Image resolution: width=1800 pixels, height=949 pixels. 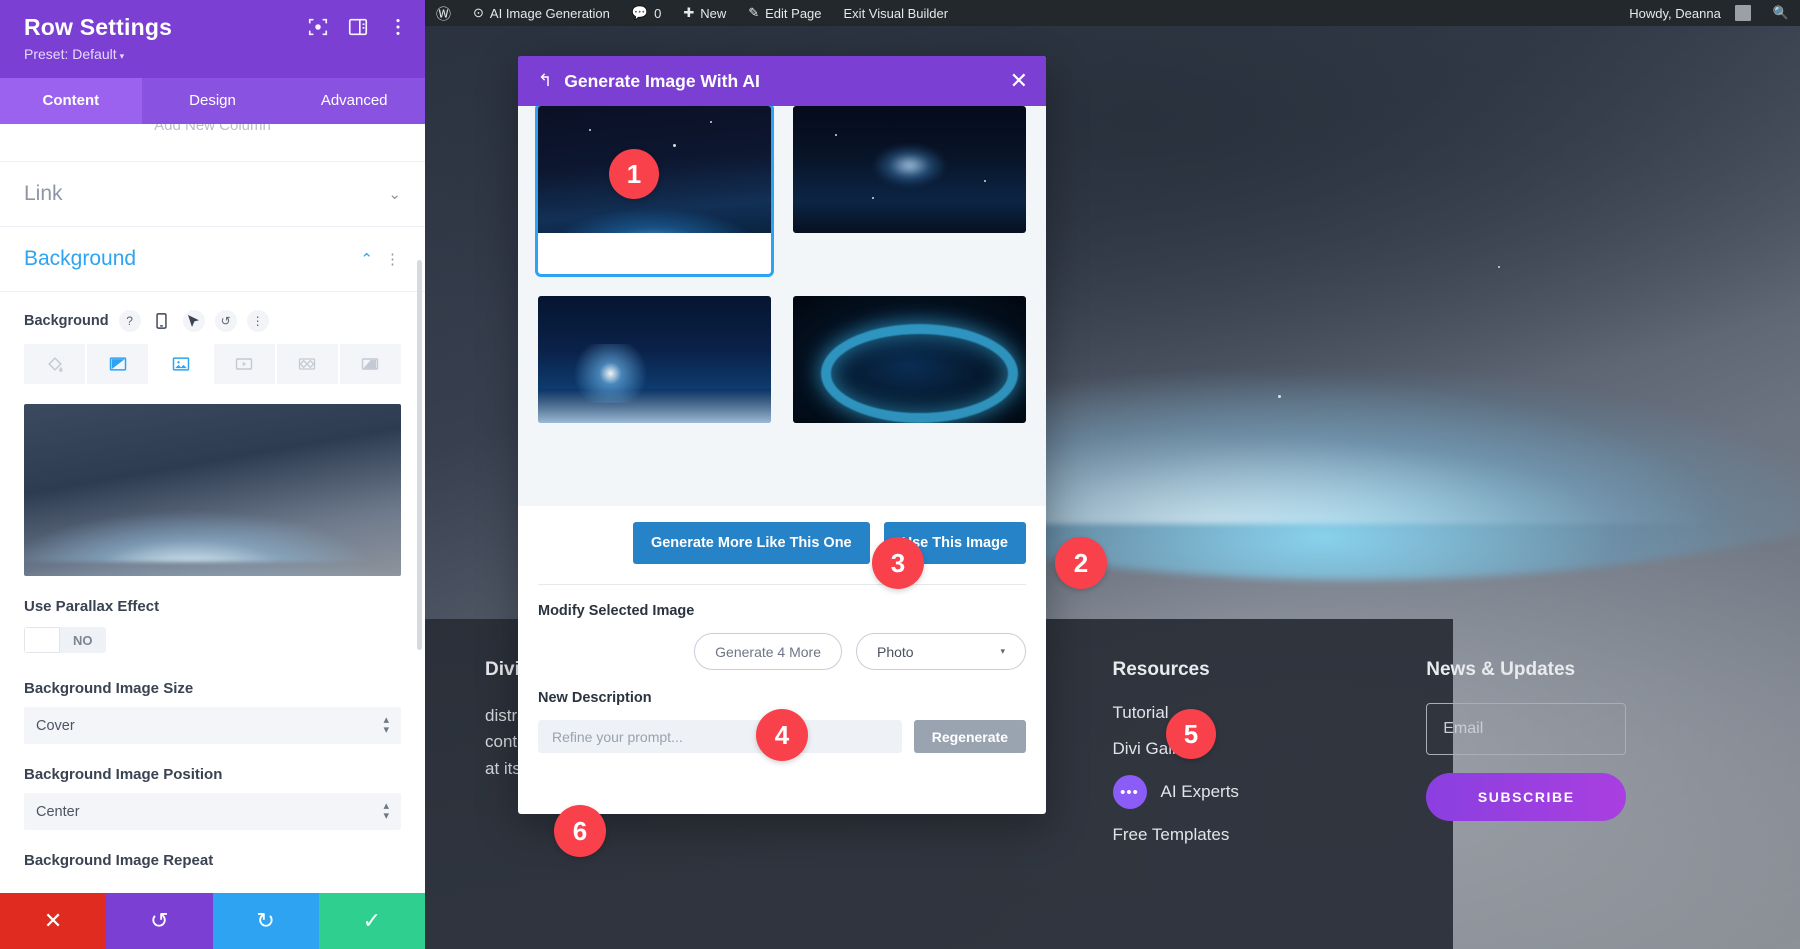 I want to click on focus-target-icon, so click(x=318, y=27).